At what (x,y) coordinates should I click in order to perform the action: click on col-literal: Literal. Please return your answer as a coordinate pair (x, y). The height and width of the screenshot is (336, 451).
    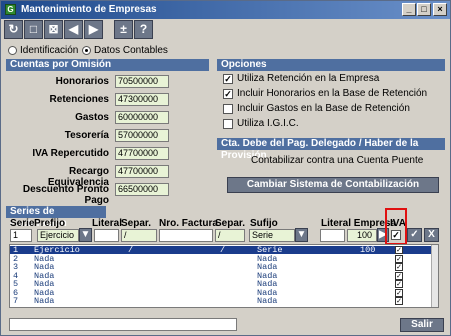
    Looking at the image, I should click on (107, 223).